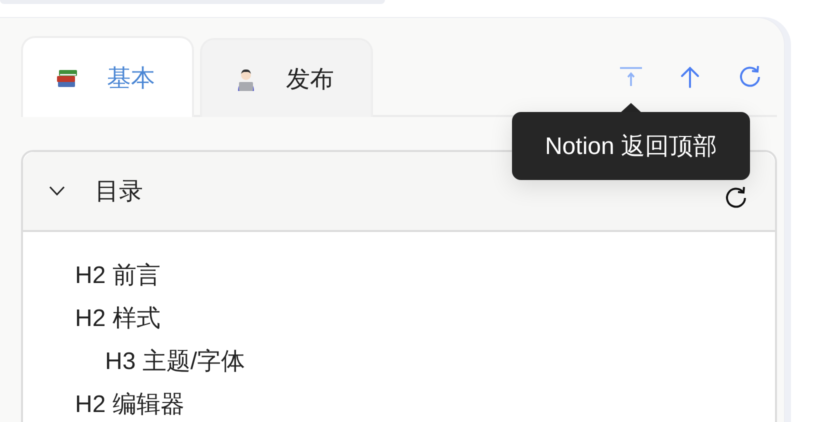 This screenshot has width=826, height=422. What do you see at coordinates (631, 76) in the screenshot?
I see `scroll-to-top-icon` at bounding box center [631, 76].